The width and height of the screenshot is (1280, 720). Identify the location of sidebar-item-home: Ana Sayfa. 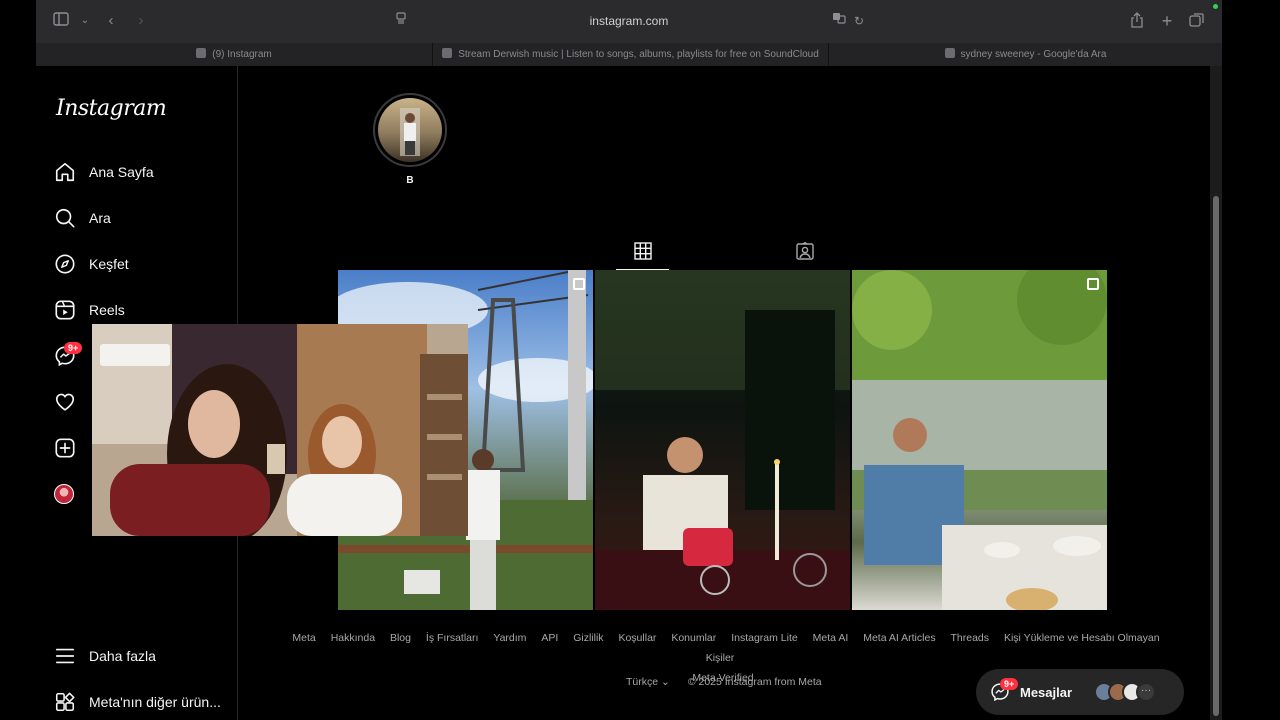
(104, 172).